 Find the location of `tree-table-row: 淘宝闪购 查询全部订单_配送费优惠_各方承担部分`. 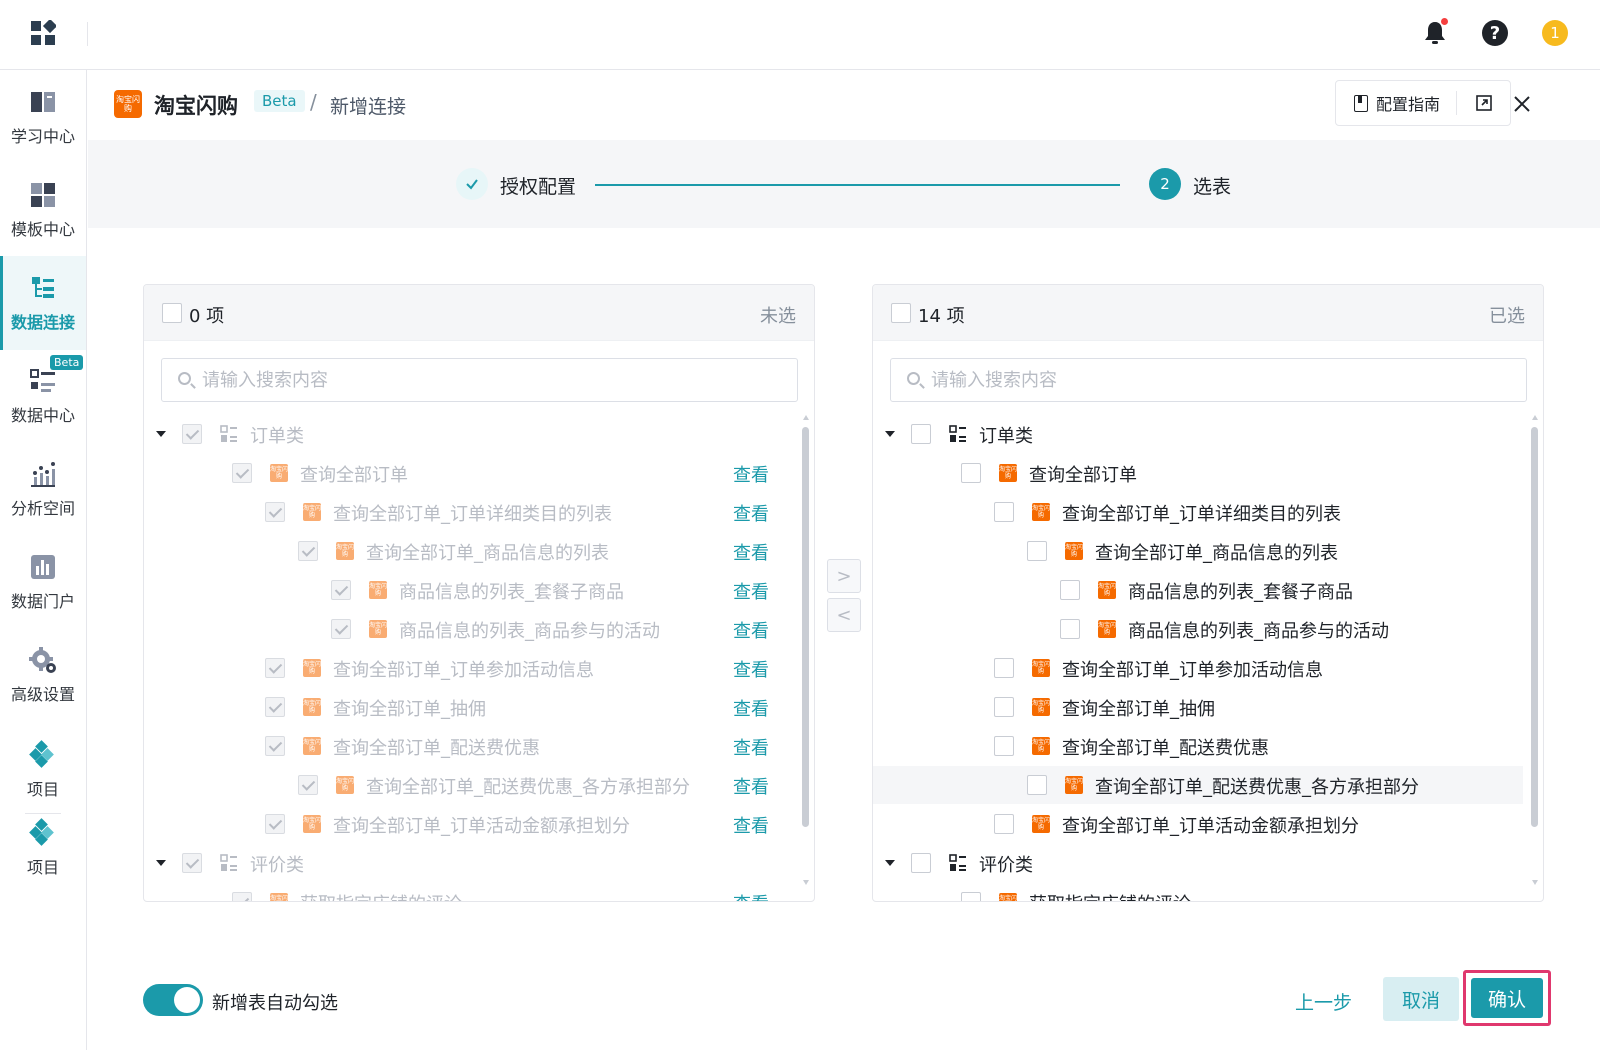

tree-table-row: 淘宝闪购 查询全部订单_配送费优惠_各方承担部分 is located at coordinates (1198, 785).